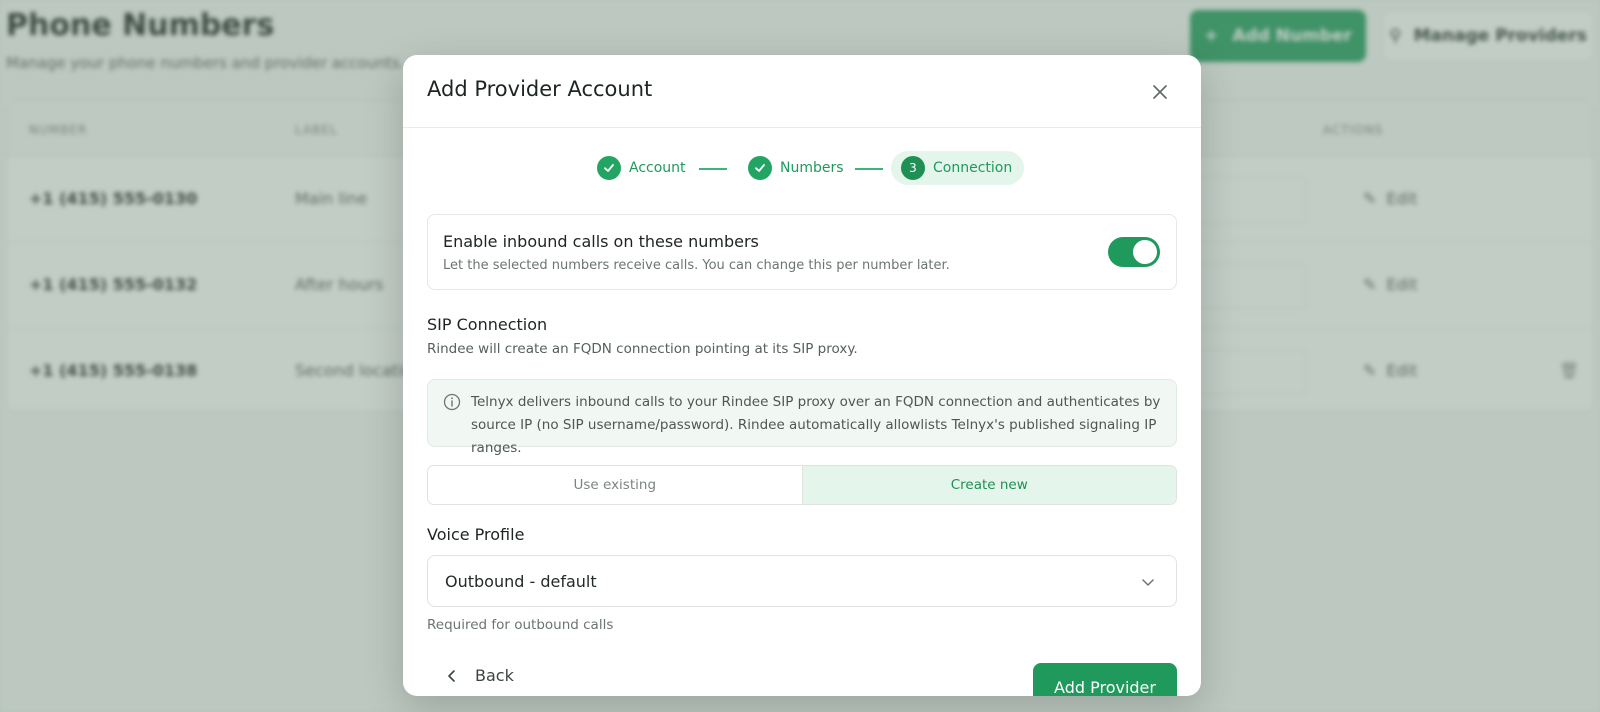  Describe the element at coordinates (452, 402) in the screenshot. I see `info-icon` at that location.